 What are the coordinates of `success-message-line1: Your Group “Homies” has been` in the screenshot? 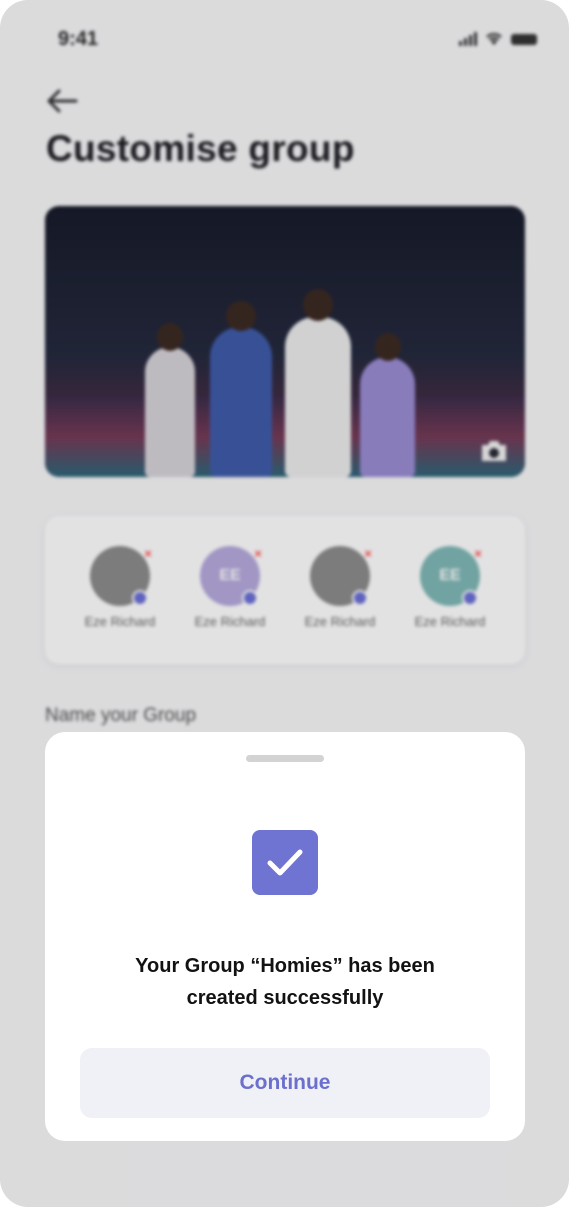 It's located at (285, 966).